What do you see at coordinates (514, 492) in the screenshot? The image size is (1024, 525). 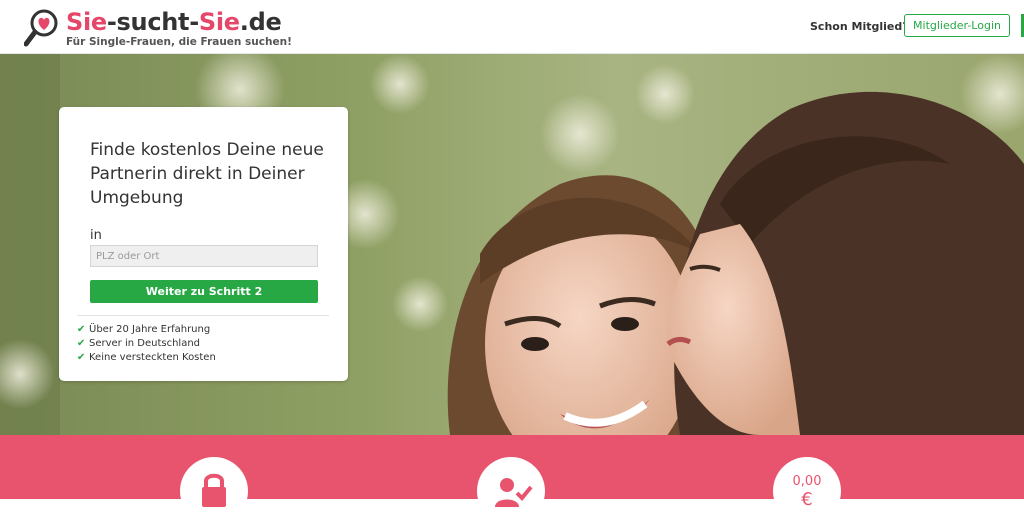 I see `person-check-icon` at bounding box center [514, 492].